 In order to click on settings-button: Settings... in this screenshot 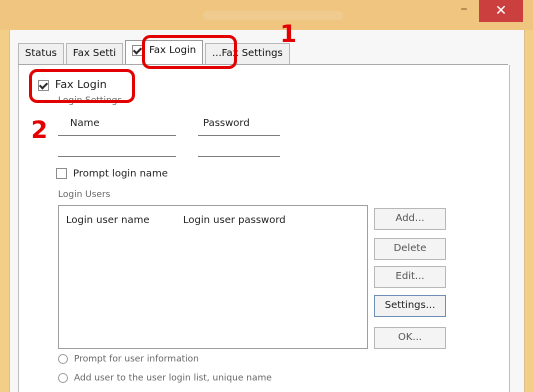, I will do `click(410, 306)`.